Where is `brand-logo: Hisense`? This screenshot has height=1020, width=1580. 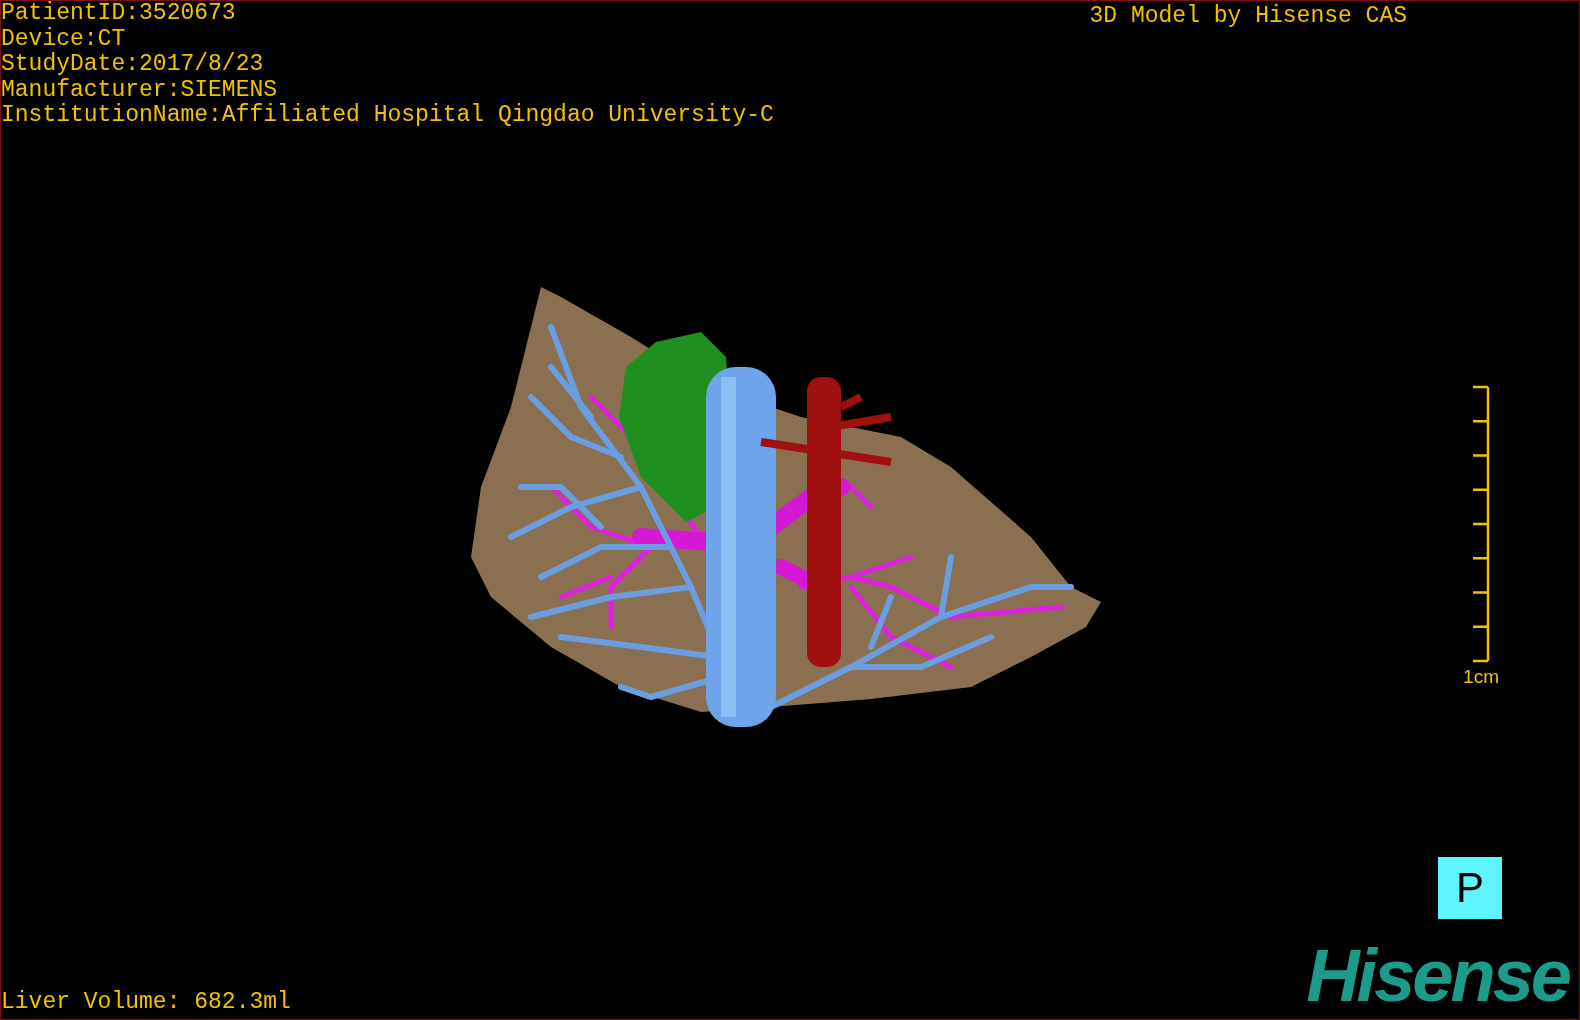 brand-logo: Hisense is located at coordinates (1438, 976).